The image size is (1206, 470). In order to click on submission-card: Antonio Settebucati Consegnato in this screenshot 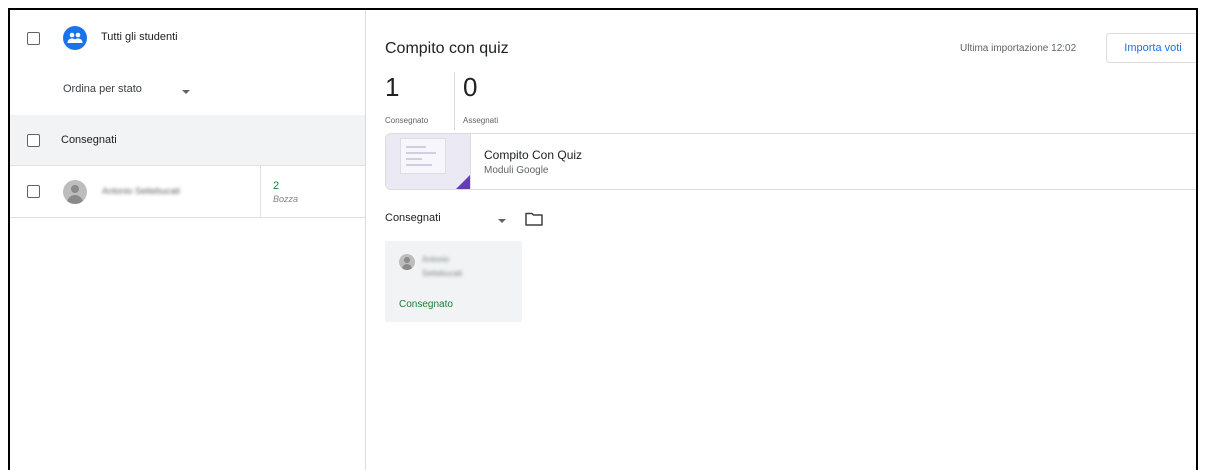, I will do `click(453, 281)`.